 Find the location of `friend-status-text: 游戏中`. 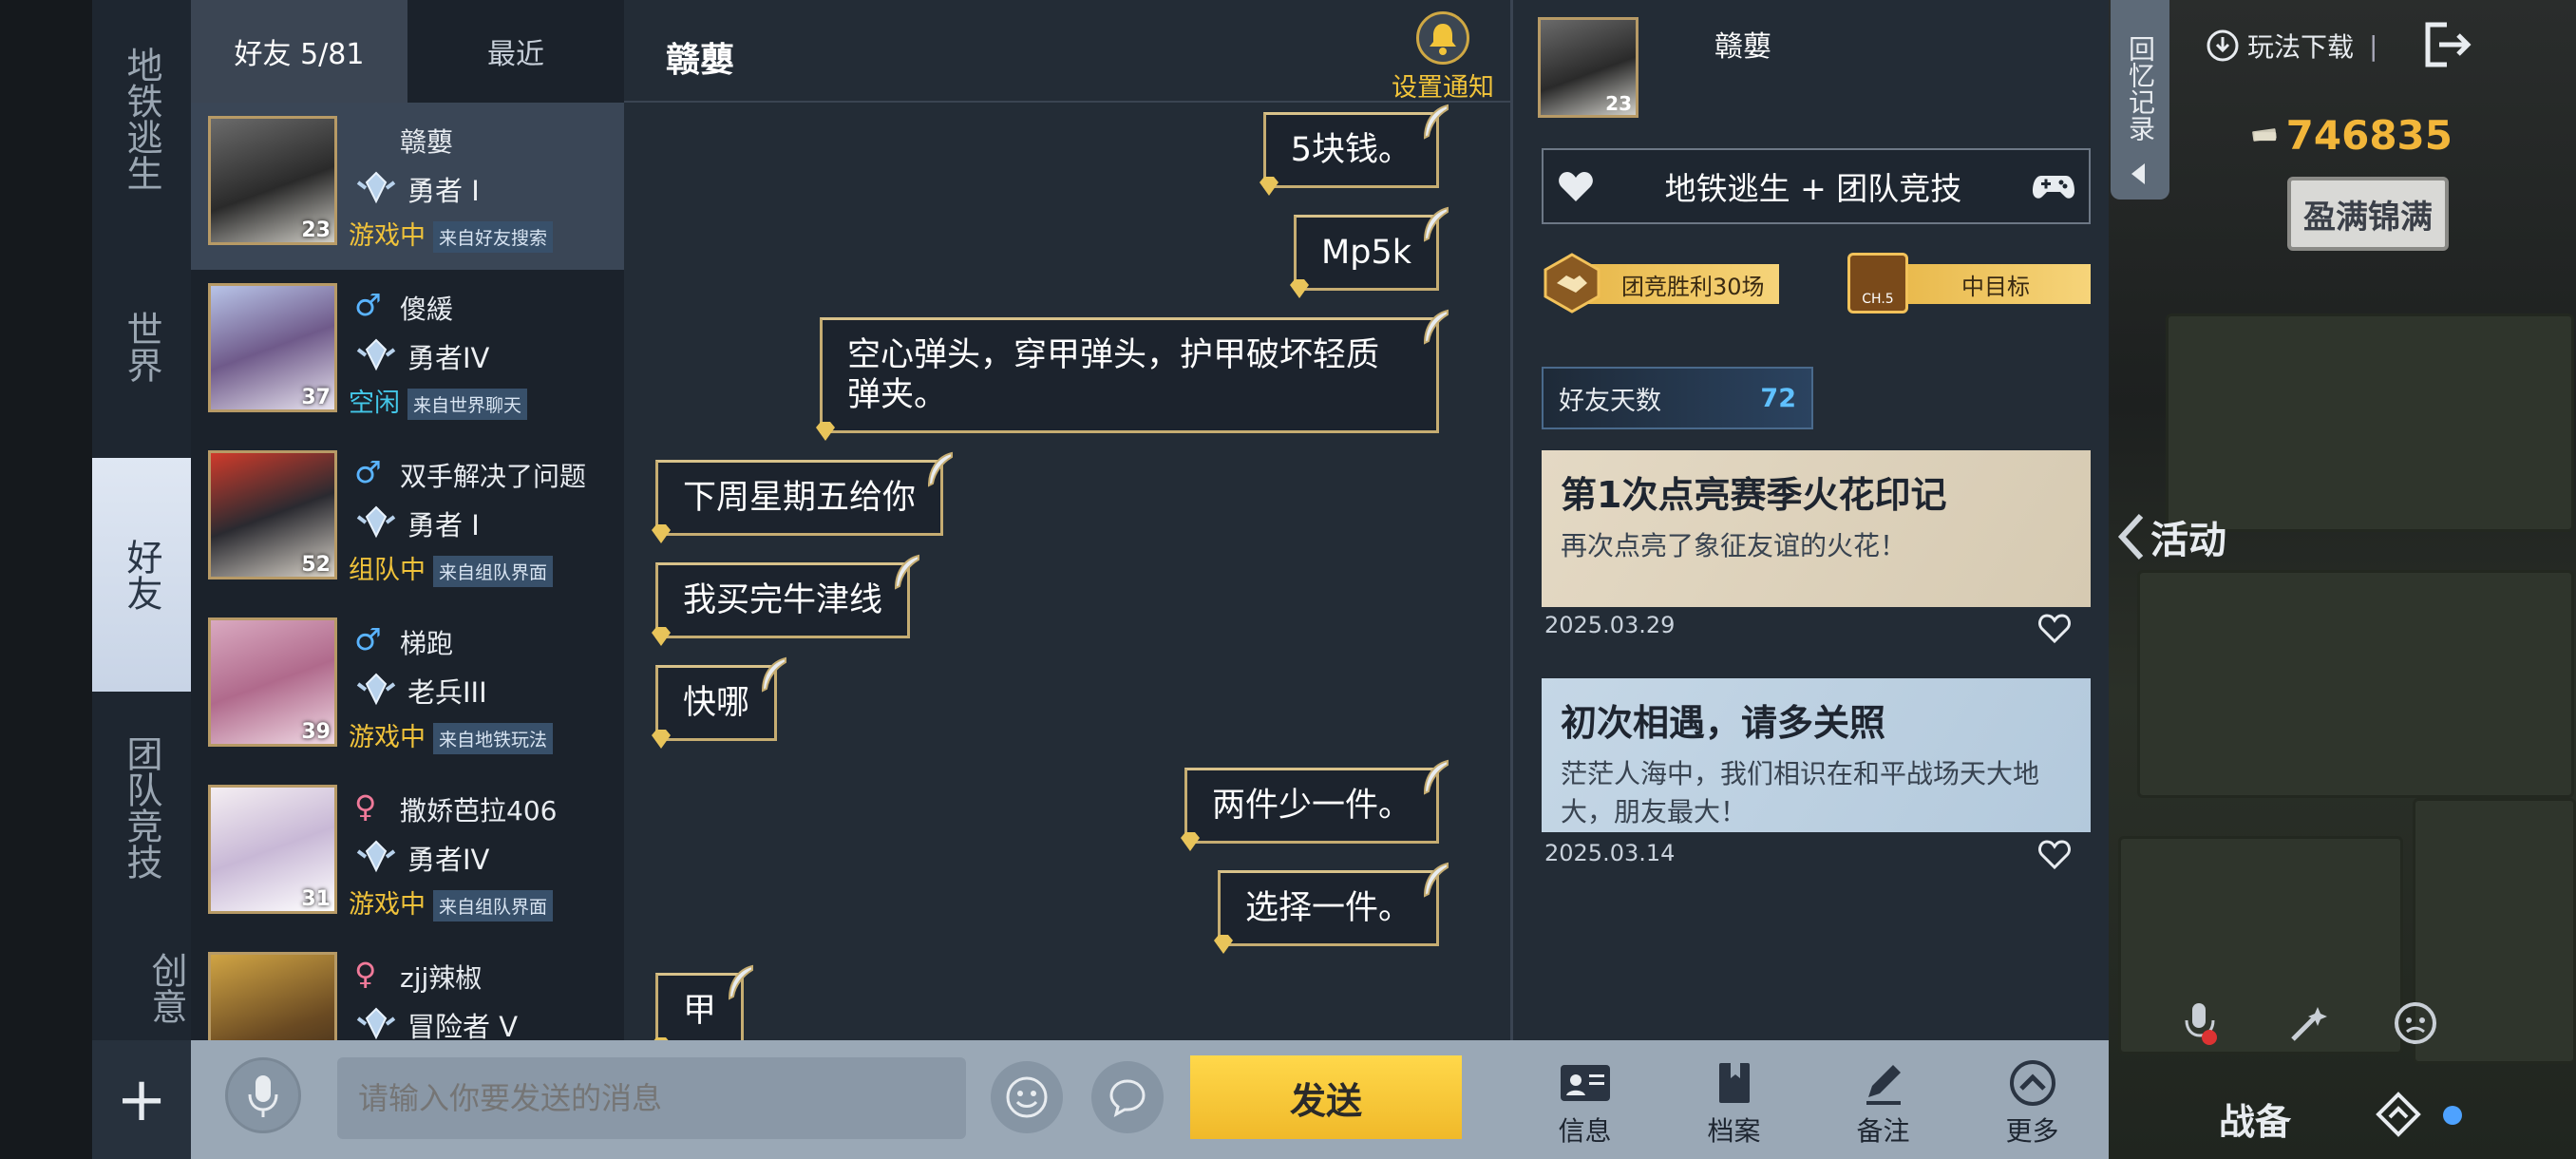

friend-status-text: 游戏中 is located at coordinates (387, 737).